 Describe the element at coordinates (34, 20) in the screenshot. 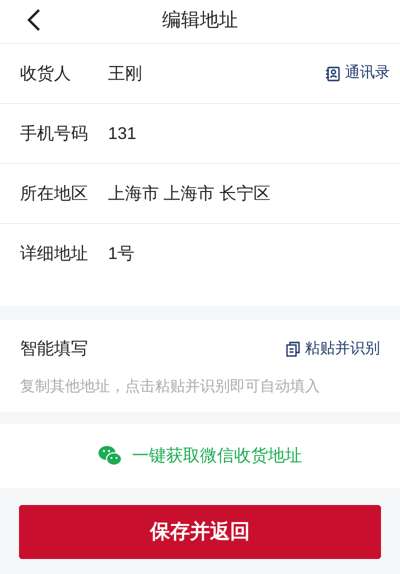

I see `back-icon` at that location.